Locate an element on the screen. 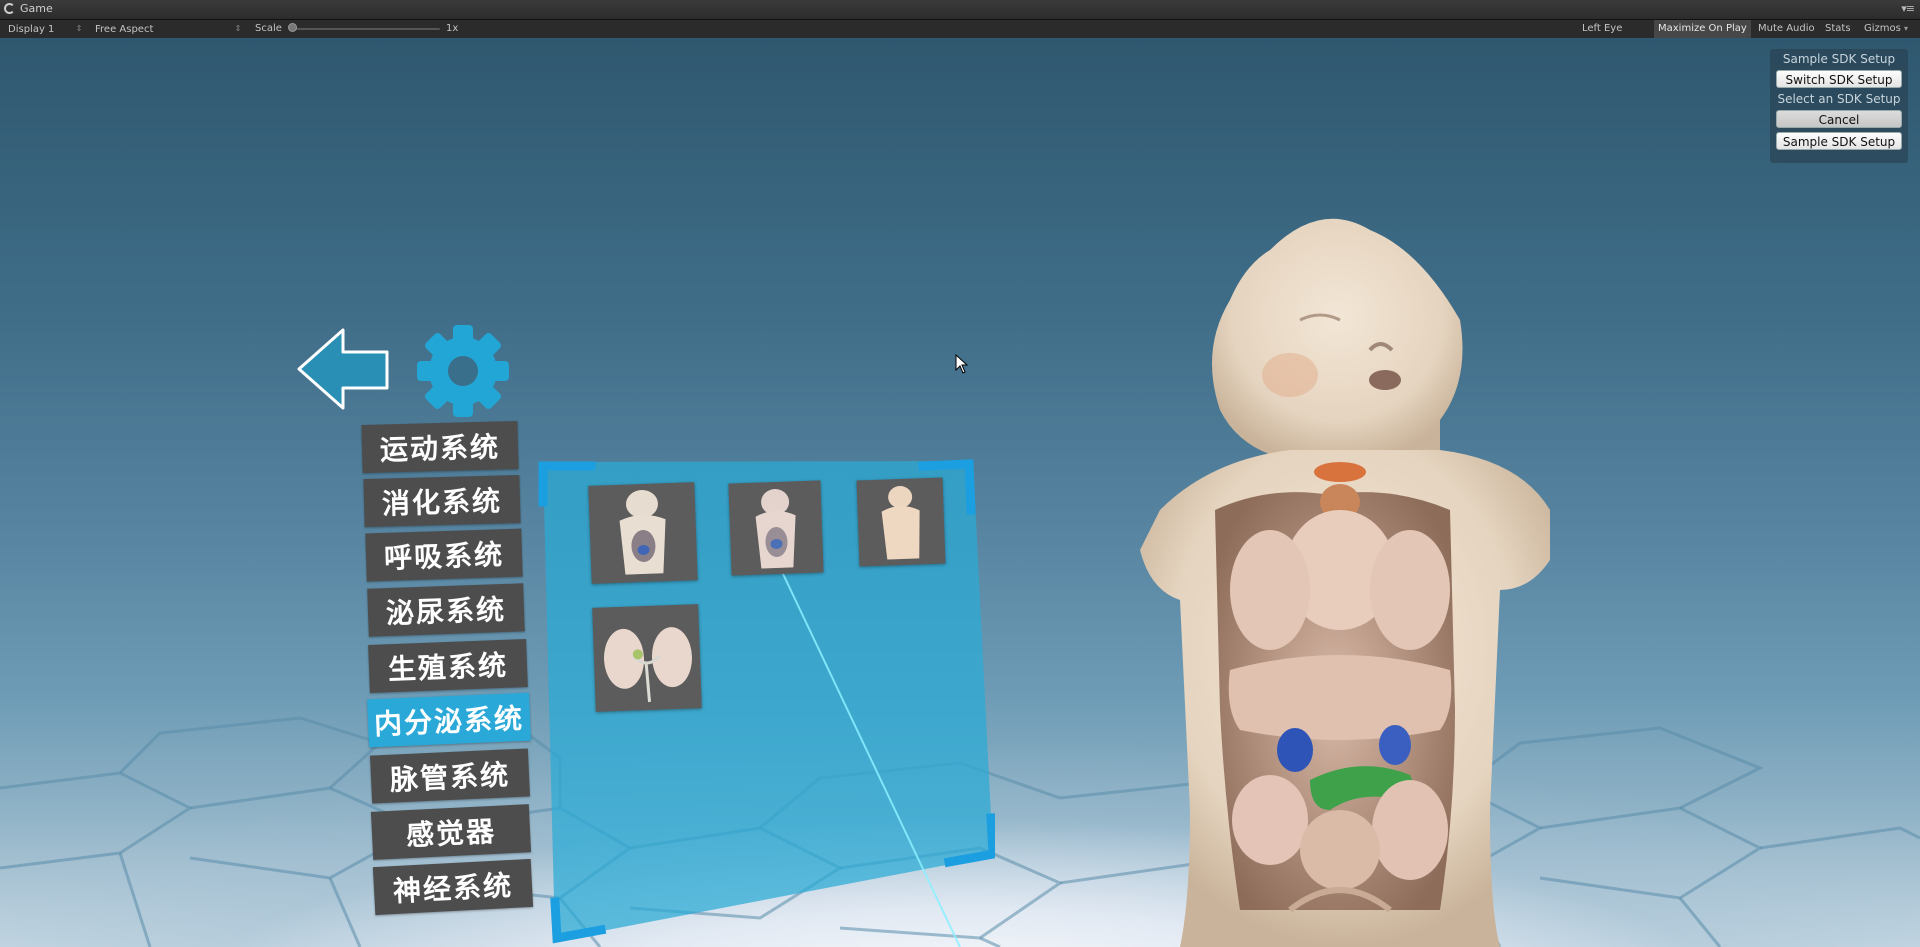 This screenshot has width=1920, height=947. mute-audio-toggle: Mute Audio is located at coordinates (1786, 29).